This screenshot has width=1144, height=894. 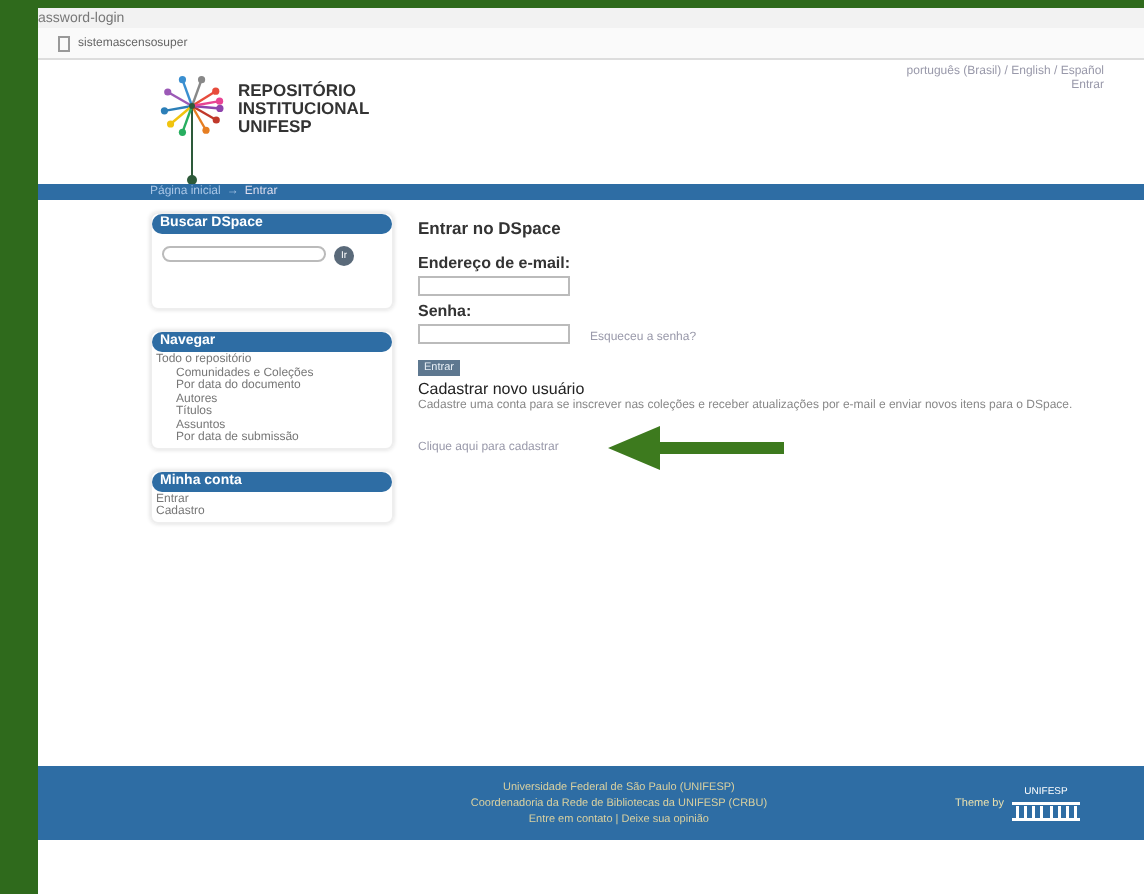 What do you see at coordinates (494, 334) in the screenshot?
I see `password-field` at bounding box center [494, 334].